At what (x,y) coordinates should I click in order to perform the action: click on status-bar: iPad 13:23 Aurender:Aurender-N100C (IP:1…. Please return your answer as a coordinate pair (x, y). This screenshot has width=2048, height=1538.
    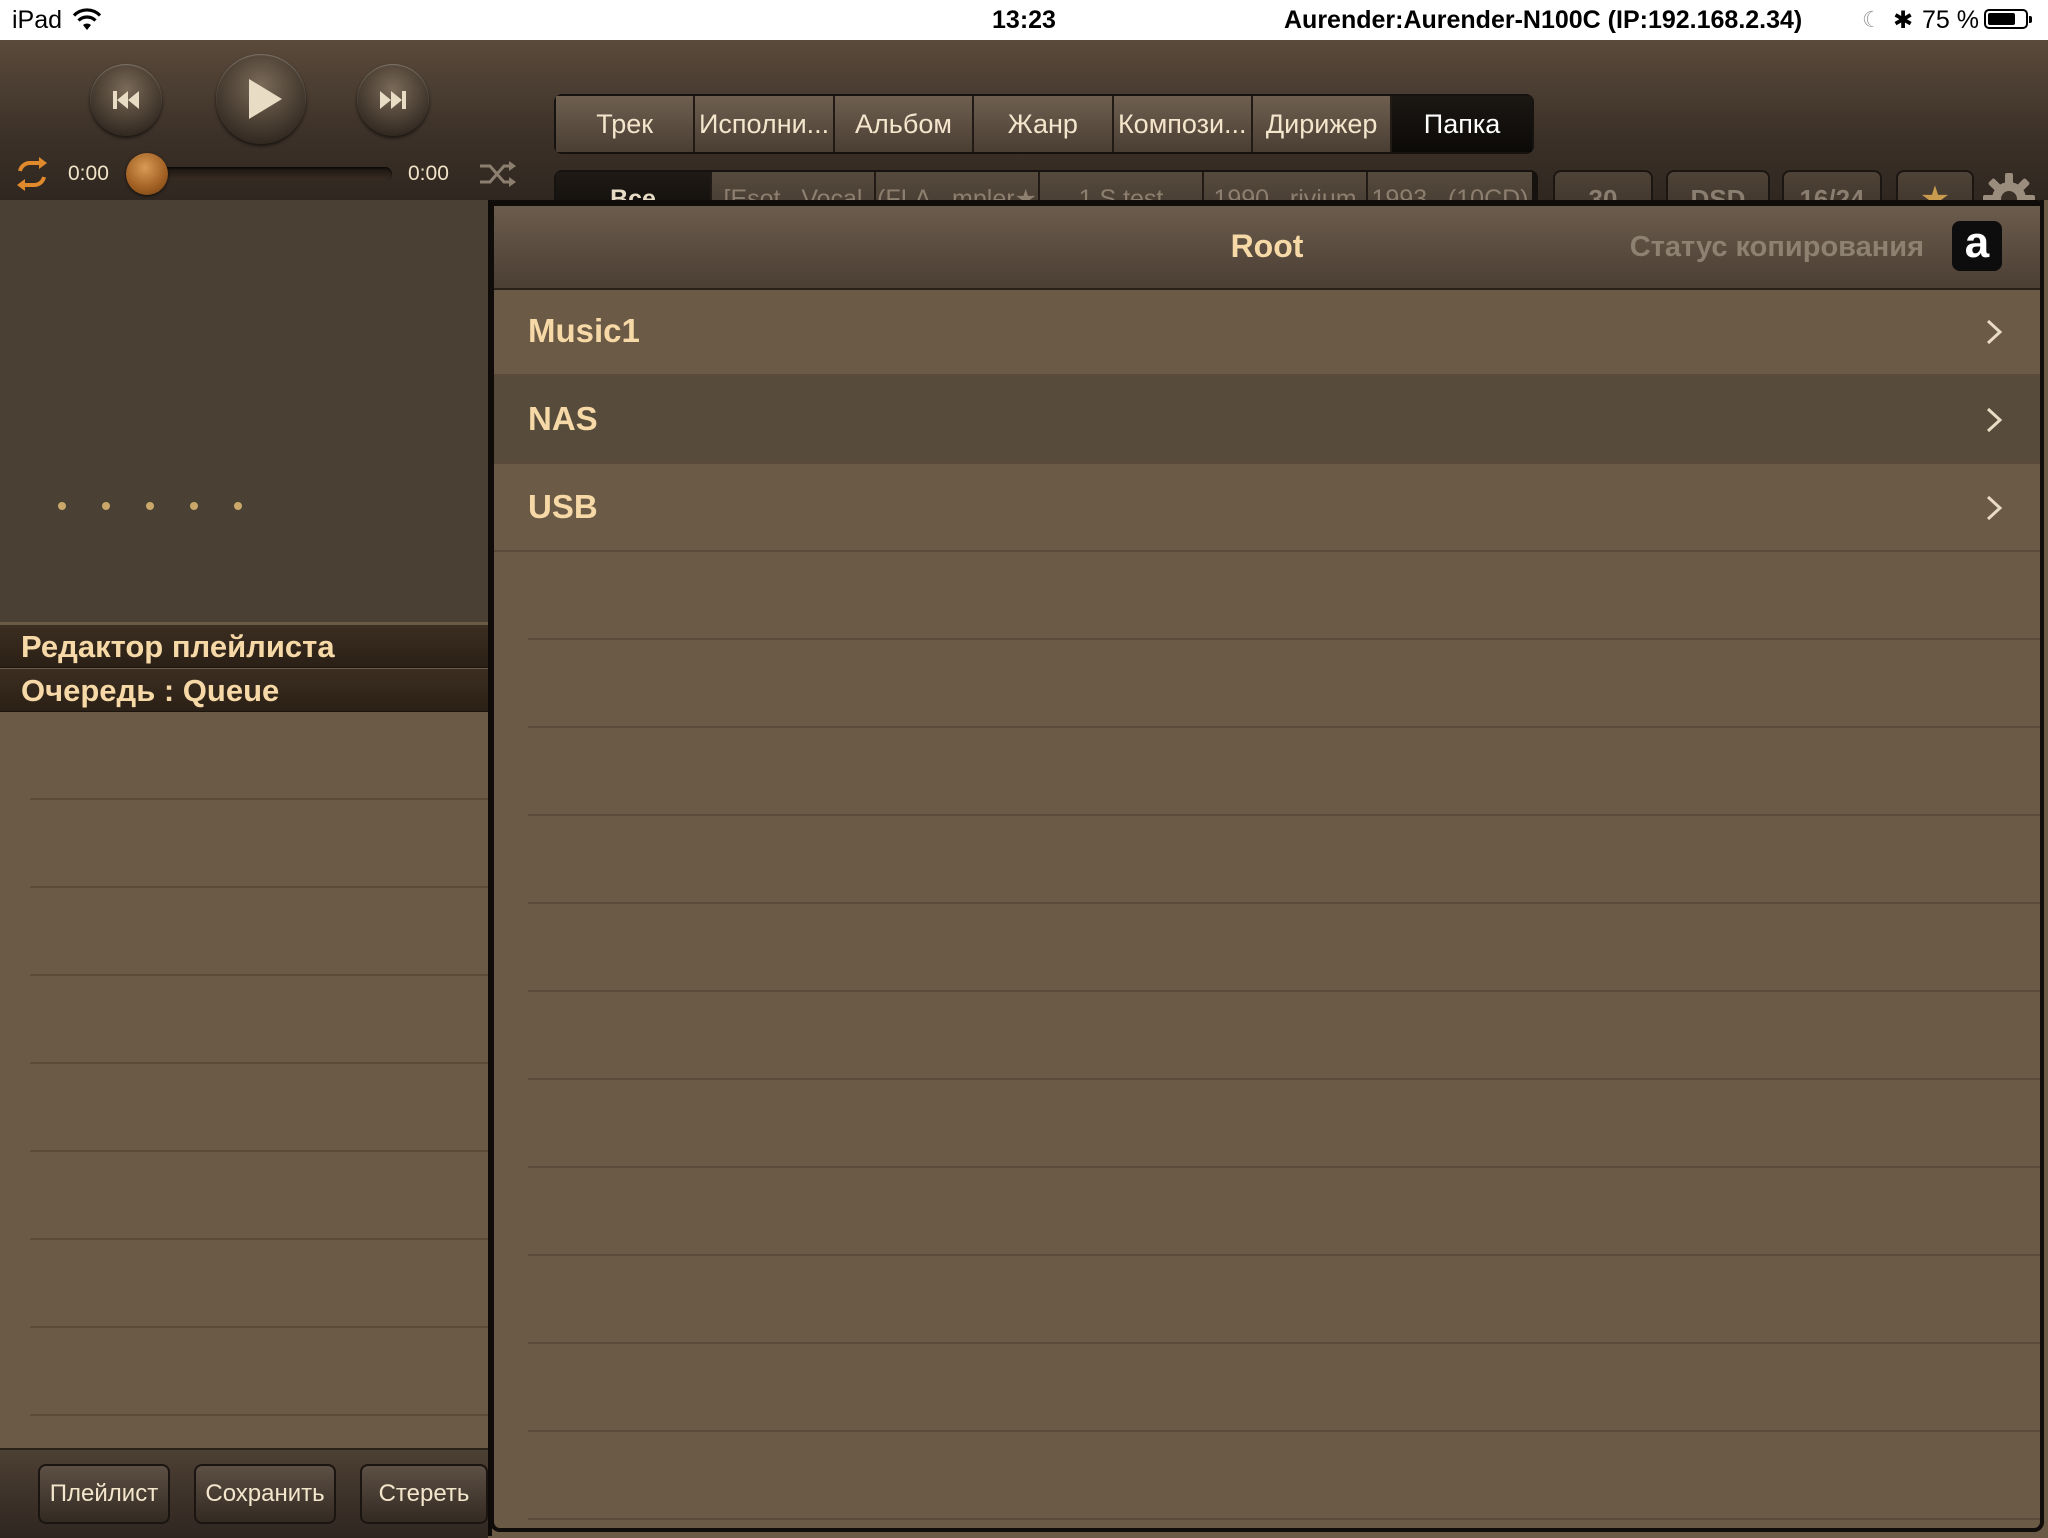
    Looking at the image, I should click on (1024, 20).